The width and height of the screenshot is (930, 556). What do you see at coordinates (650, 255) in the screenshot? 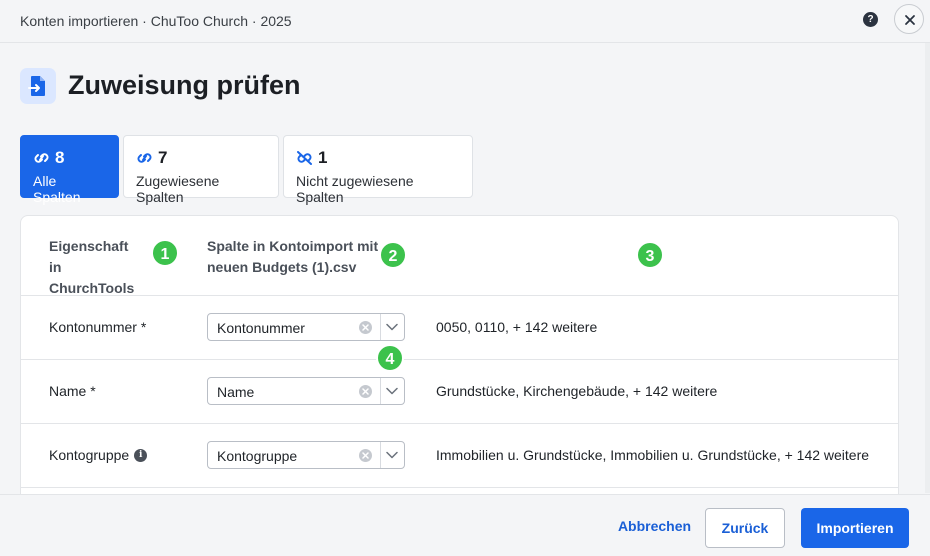
I see `marker-3: 3` at bounding box center [650, 255].